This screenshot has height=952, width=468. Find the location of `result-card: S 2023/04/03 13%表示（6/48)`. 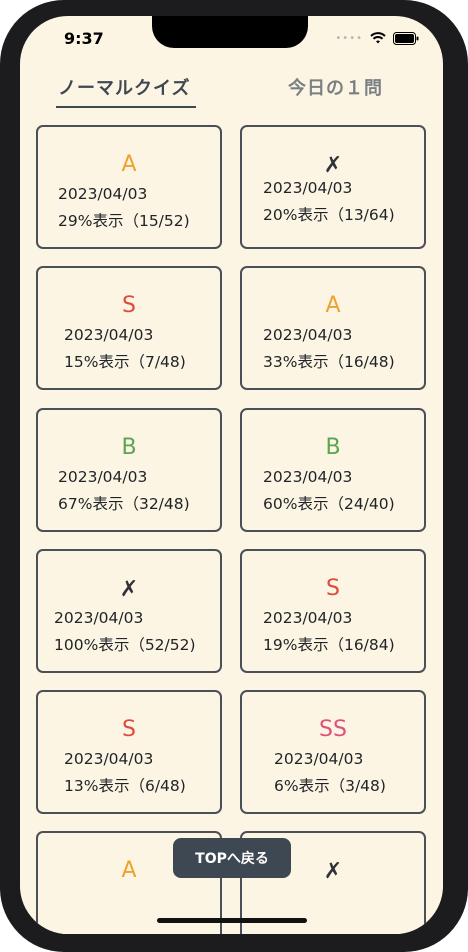

result-card: S 2023/04/03 13%表示（6/48) is located at coordinates (129, 752).